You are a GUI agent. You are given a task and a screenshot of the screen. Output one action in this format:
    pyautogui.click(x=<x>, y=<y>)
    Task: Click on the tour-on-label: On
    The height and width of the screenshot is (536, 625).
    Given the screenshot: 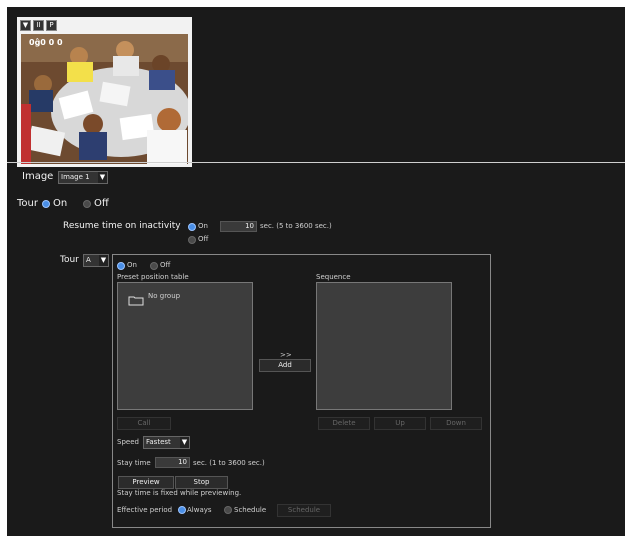 What is the action you would take?
    pyautogui.click(x=60, y=203)
    